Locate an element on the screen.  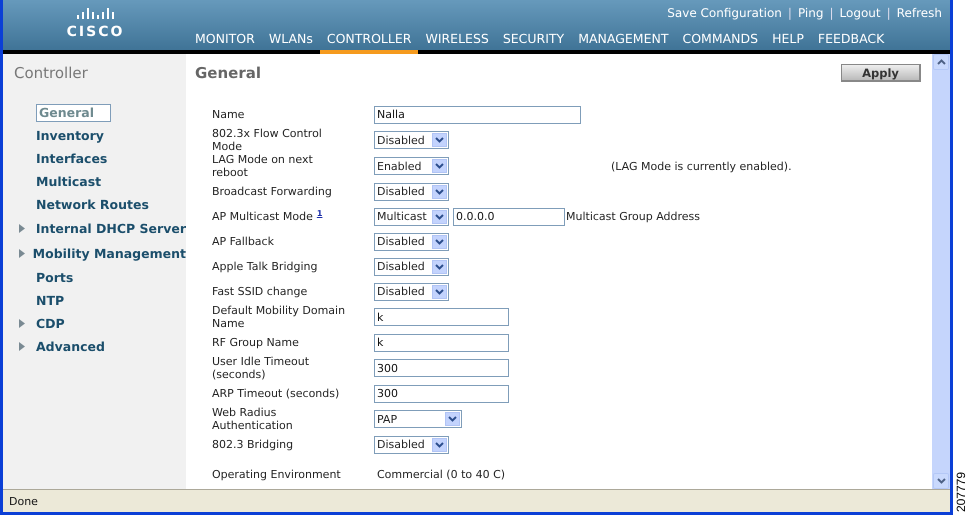
logo-text: CISCO is located at coordinates (95, 32).